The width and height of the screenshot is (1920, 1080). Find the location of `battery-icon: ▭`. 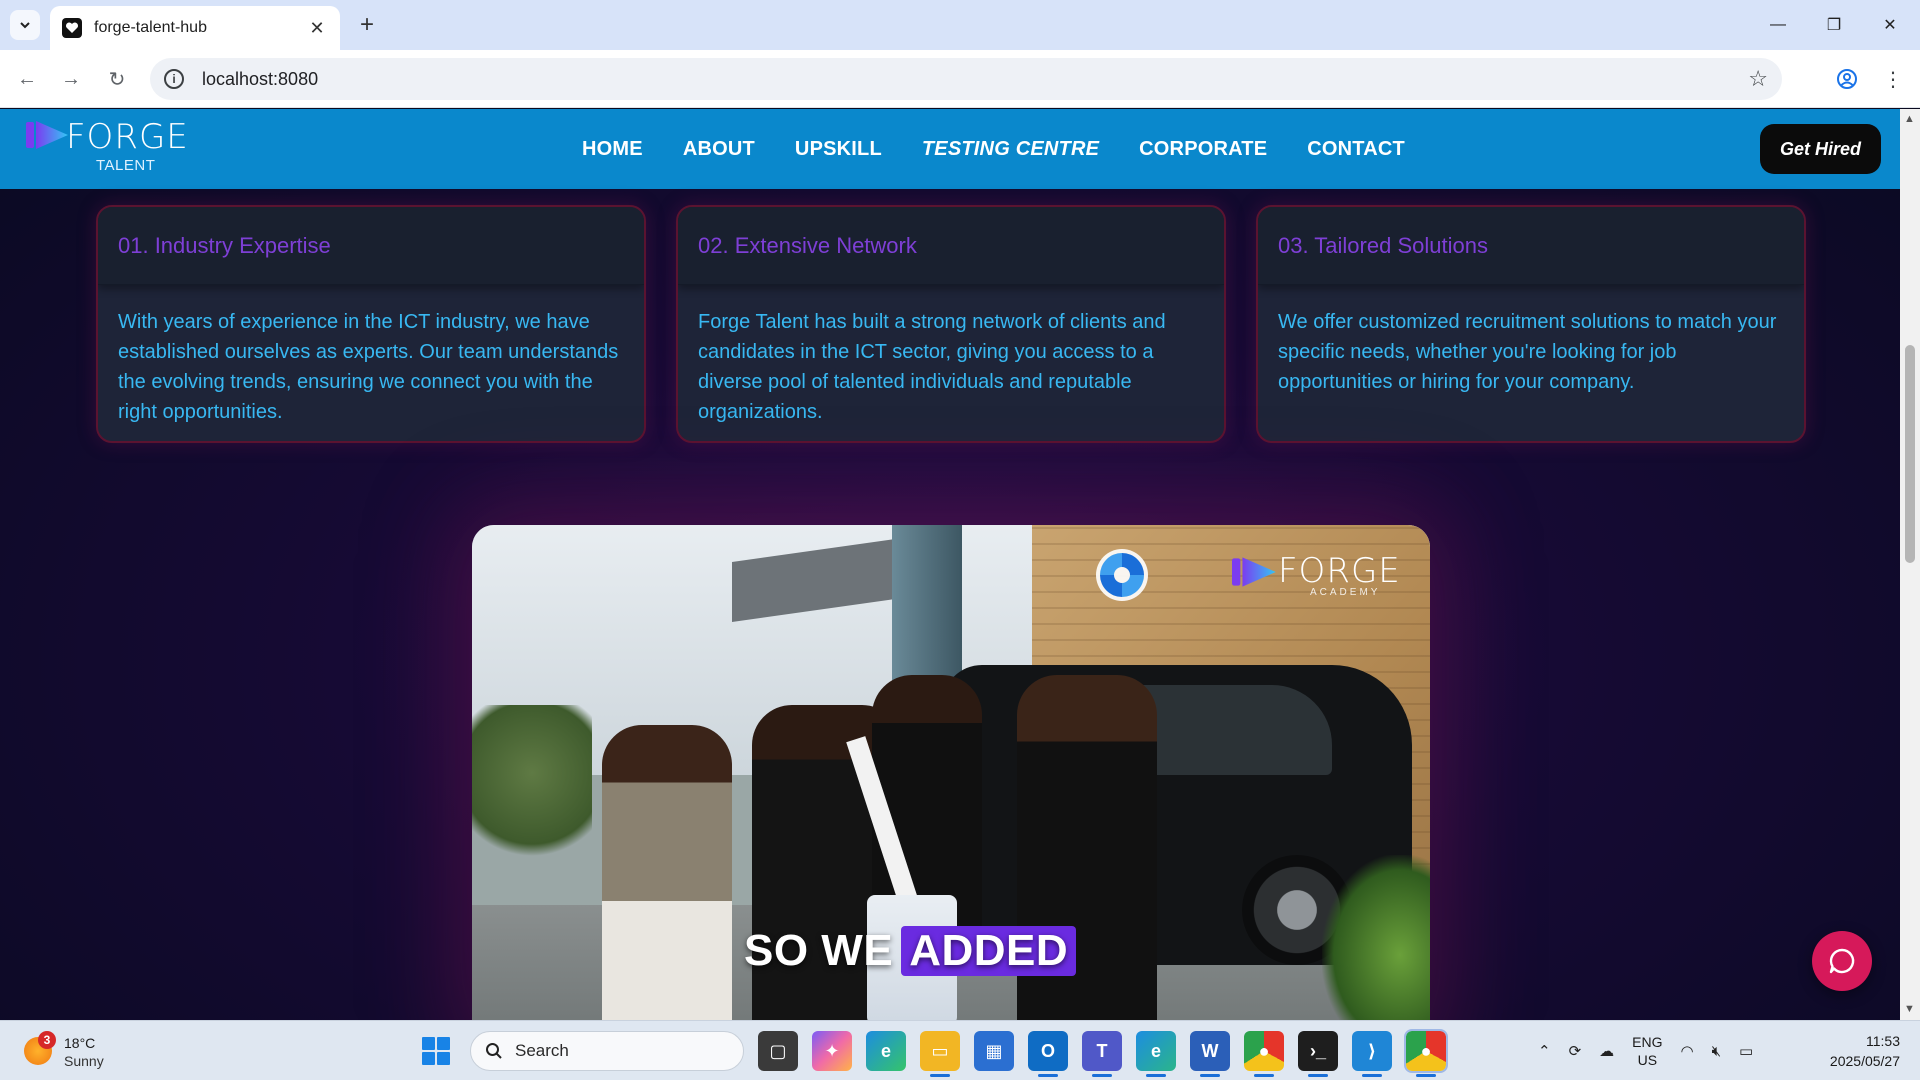

battery-icon: ▭ is located at coordinates (1746, 1051).